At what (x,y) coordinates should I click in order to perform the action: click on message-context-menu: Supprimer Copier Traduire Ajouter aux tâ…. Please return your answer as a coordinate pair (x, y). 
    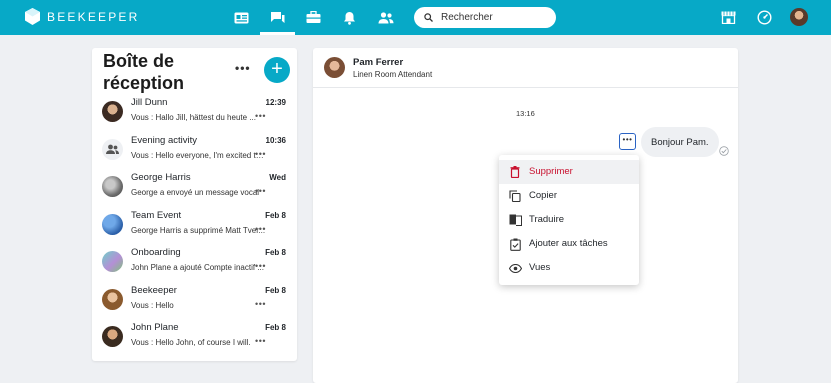
    Looking at the image, I should click on (569, 220).